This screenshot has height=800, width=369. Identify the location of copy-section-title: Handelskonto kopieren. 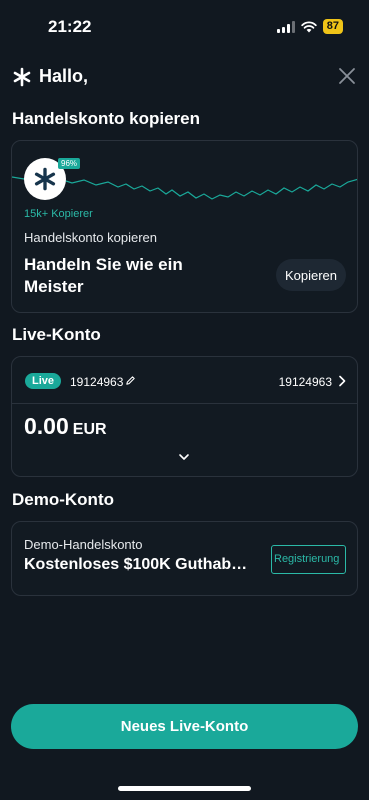
(106, 118).